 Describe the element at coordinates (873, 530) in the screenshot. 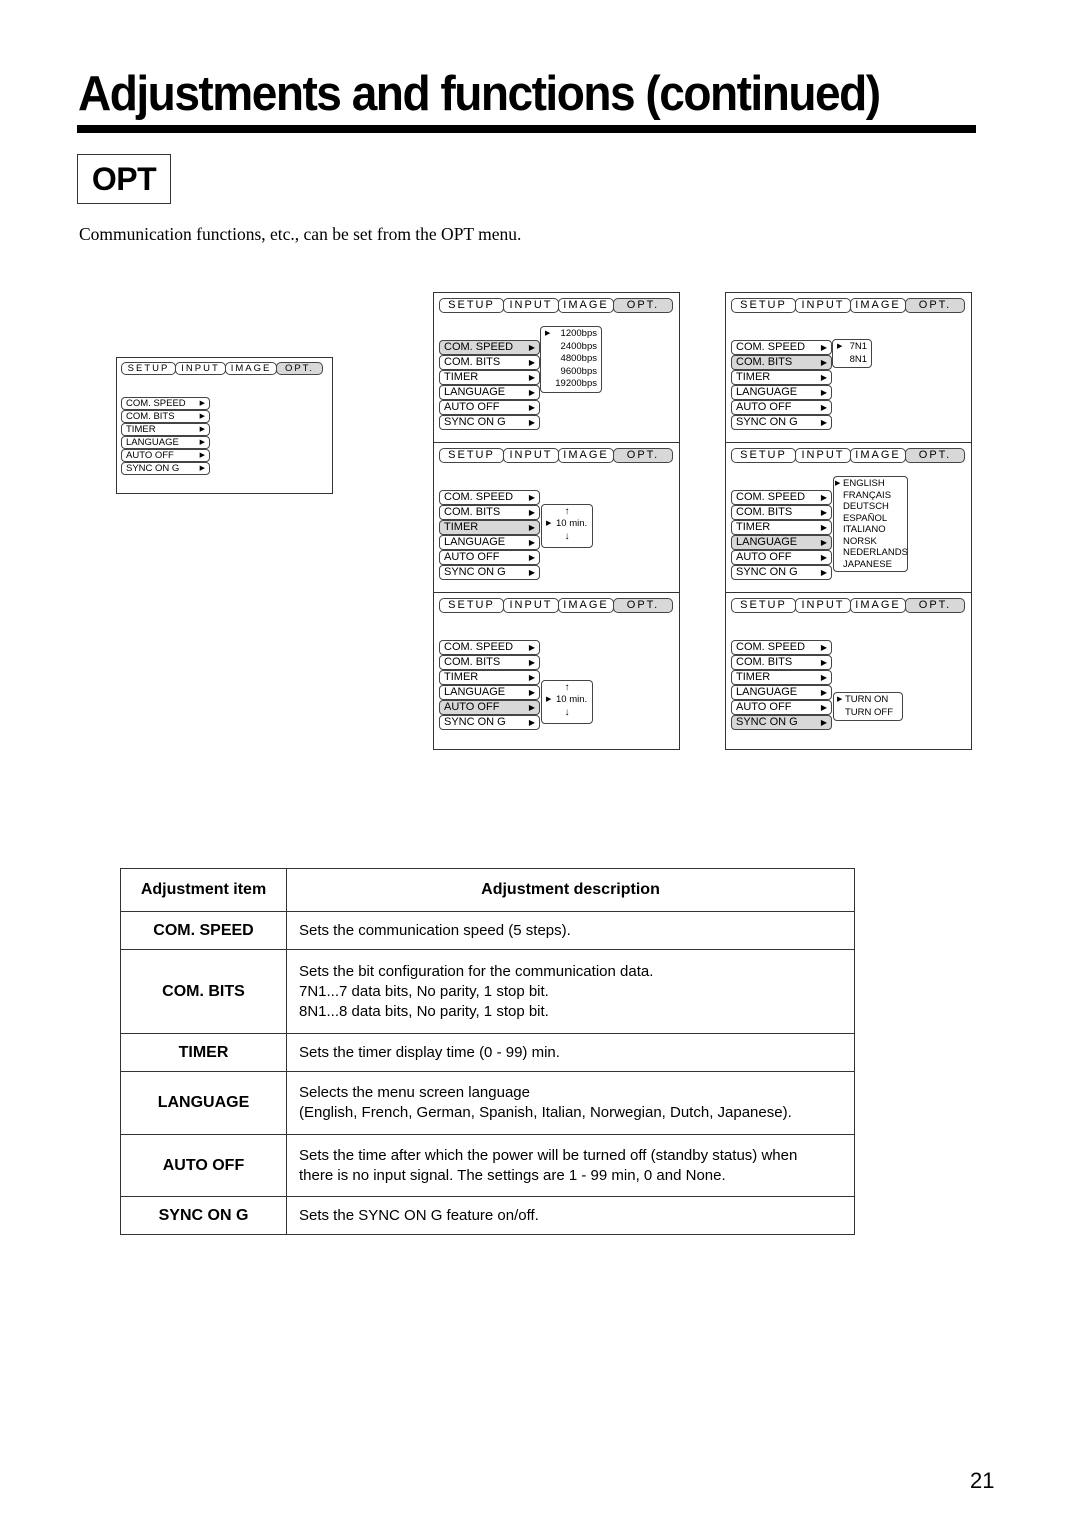

I see `option-item: ITALIANO` at that location.